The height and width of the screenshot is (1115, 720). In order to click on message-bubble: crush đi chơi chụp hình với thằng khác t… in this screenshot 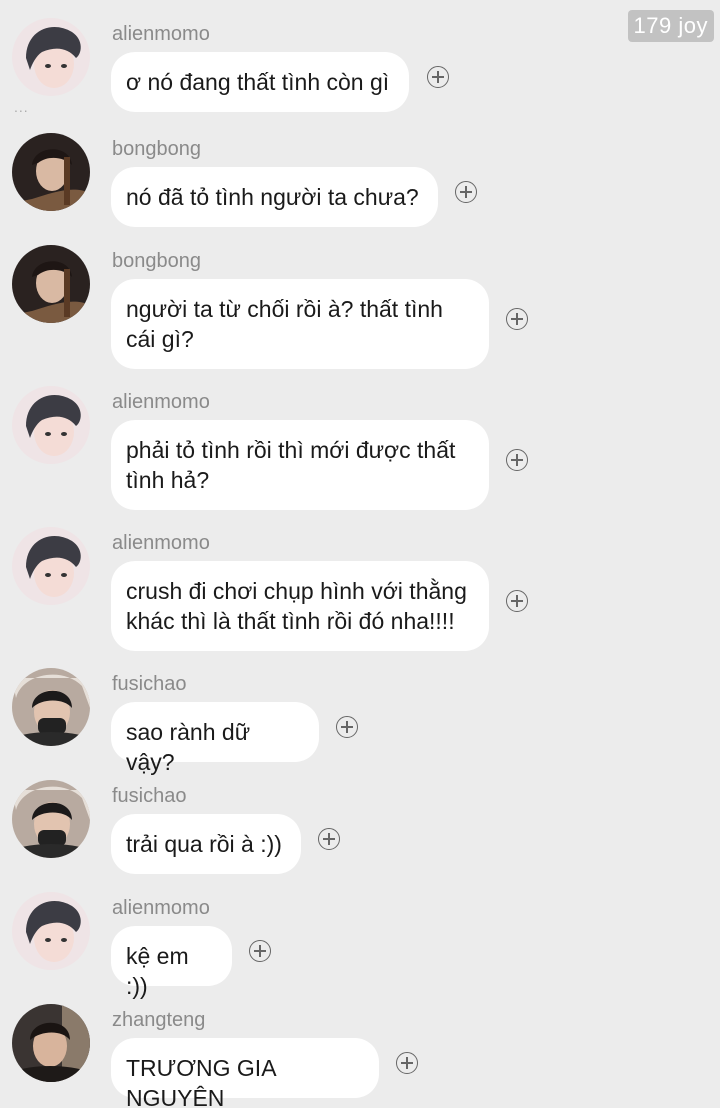, I will do `click(300, 606)`.